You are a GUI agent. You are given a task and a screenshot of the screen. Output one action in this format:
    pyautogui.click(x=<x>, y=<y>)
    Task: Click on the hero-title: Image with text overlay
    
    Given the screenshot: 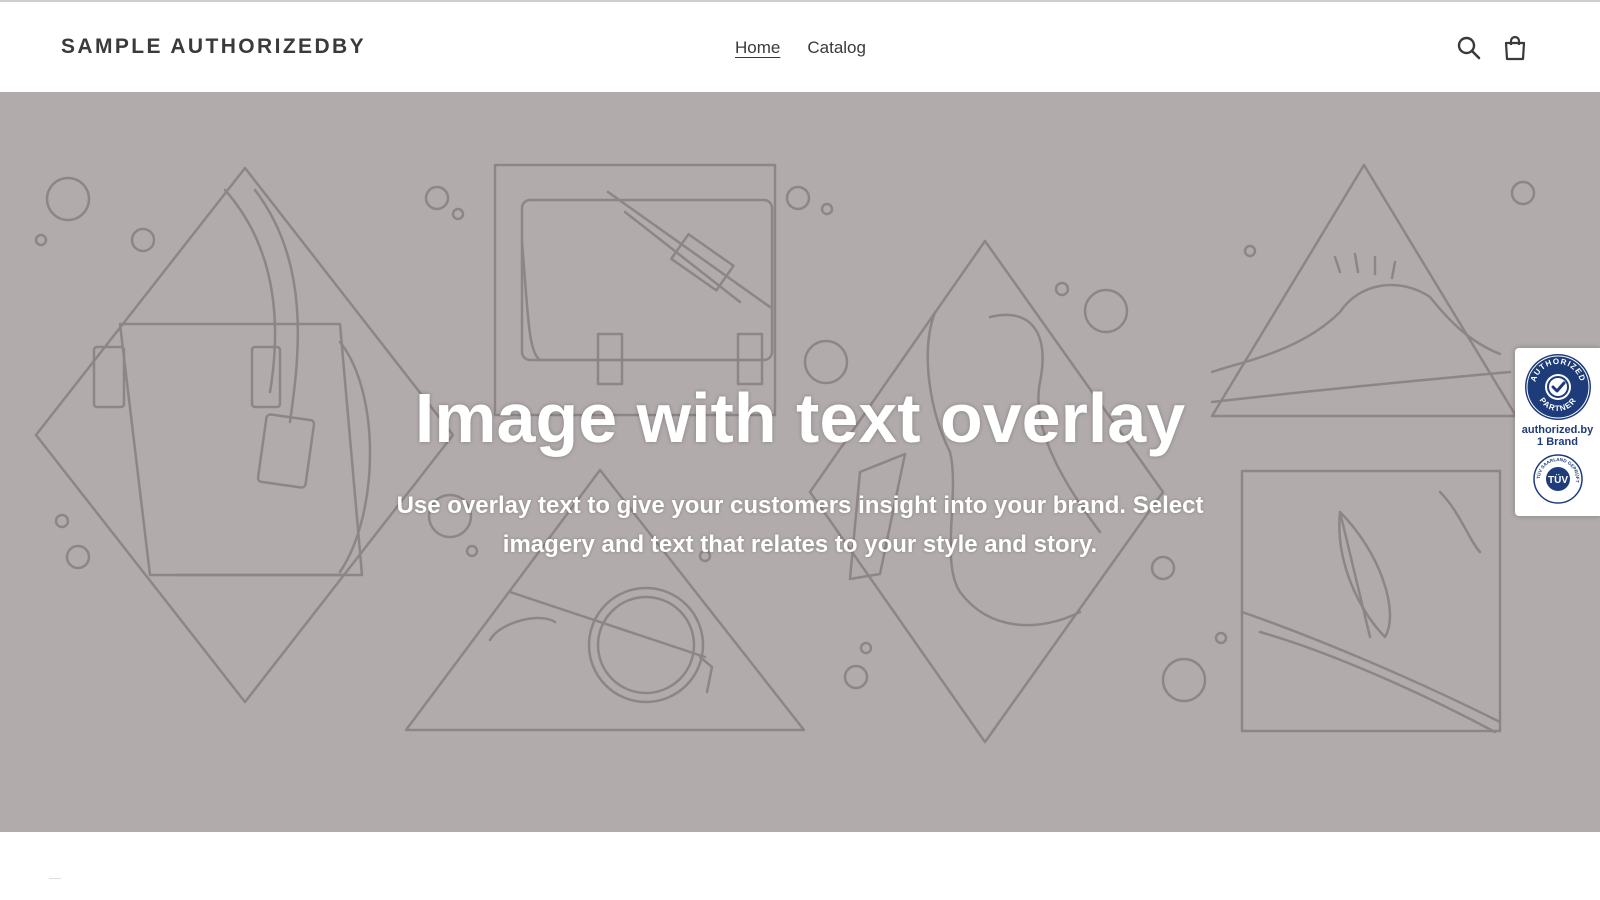 What is the action you would take?
    pyautogui.click(x=800, y=418)
    